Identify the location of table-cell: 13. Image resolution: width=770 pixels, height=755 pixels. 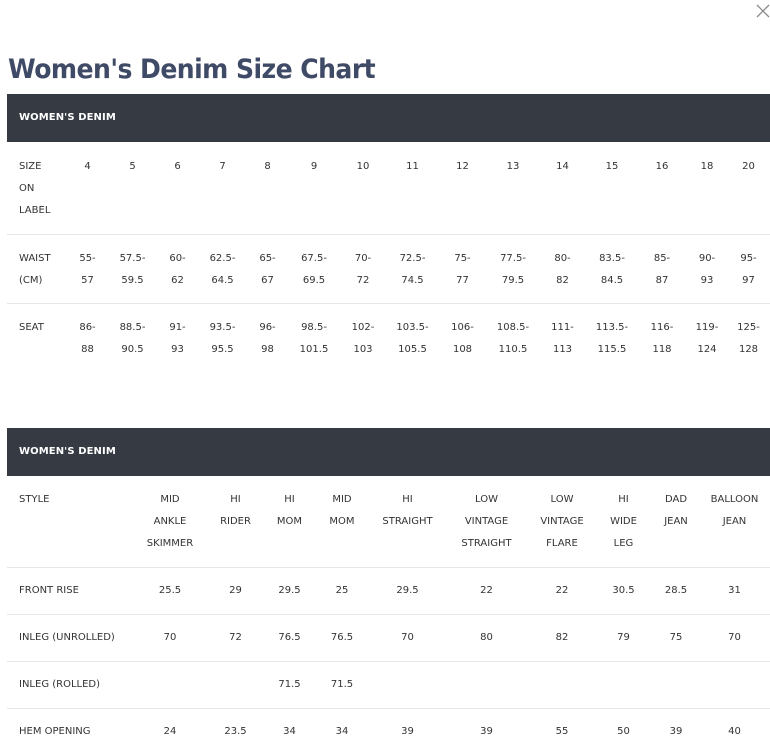
(513, 188).